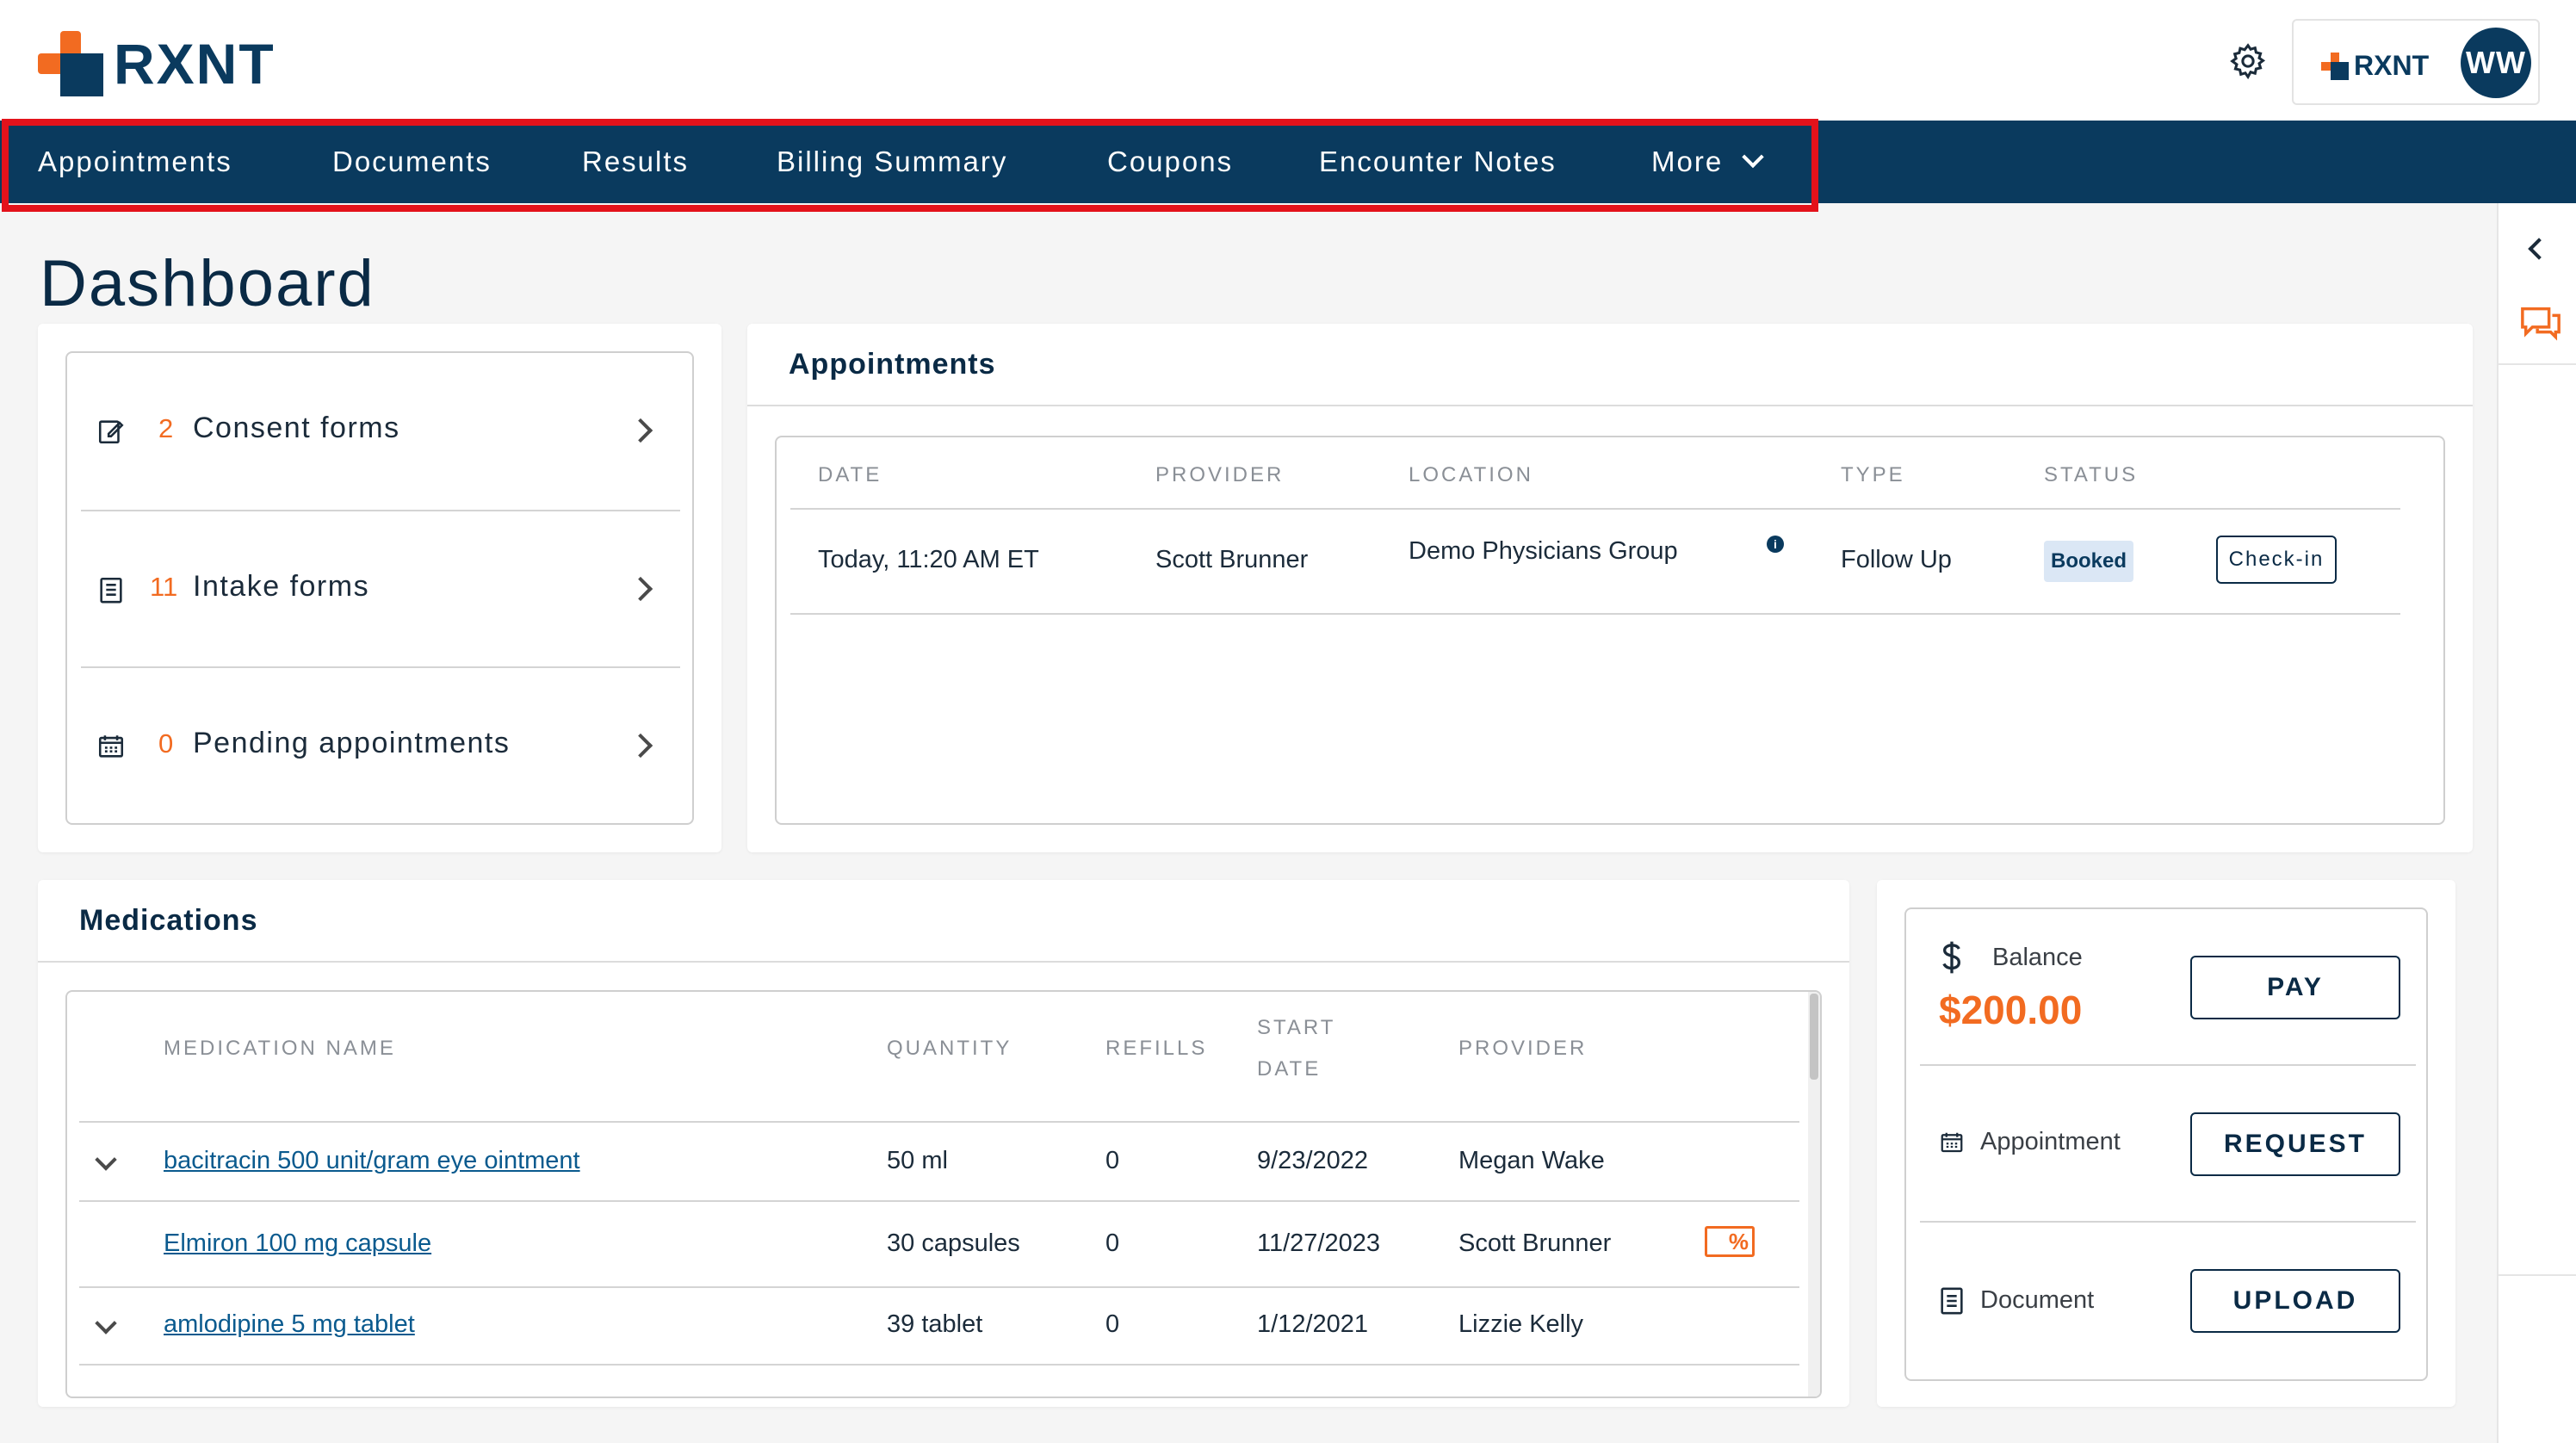 This screenshot has width=2576, height=1443. What do you see at coordinates (1313, 1160) in the screenshot?
I see `medication-start-date: 9/23/2022` at bounding box center [1313, 1160].